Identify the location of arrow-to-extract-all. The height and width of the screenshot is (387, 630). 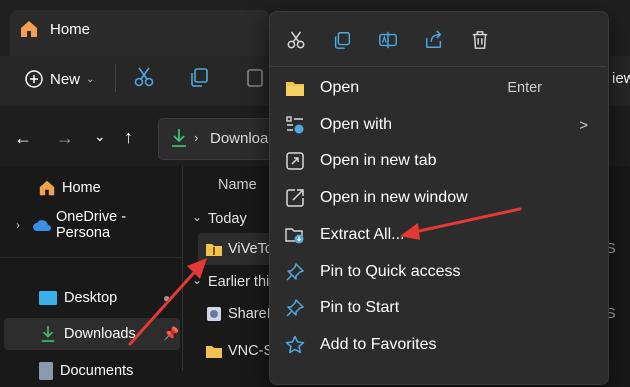
(461, 223).